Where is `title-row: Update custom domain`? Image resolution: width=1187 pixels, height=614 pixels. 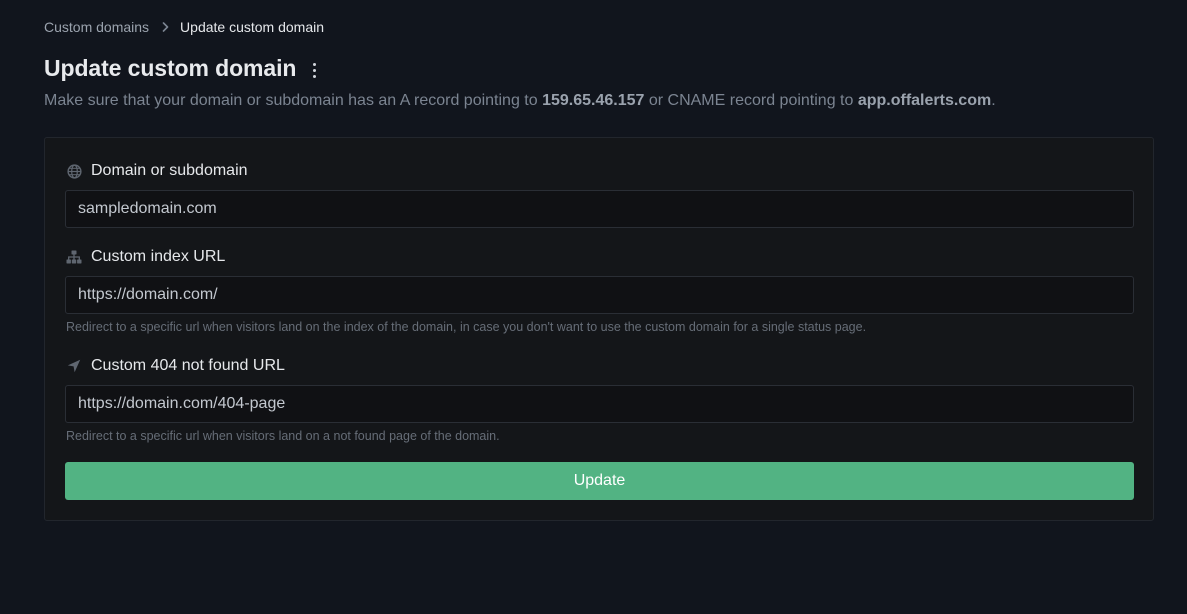
title-row: Update custom domain is located at coordinates (181, 68).